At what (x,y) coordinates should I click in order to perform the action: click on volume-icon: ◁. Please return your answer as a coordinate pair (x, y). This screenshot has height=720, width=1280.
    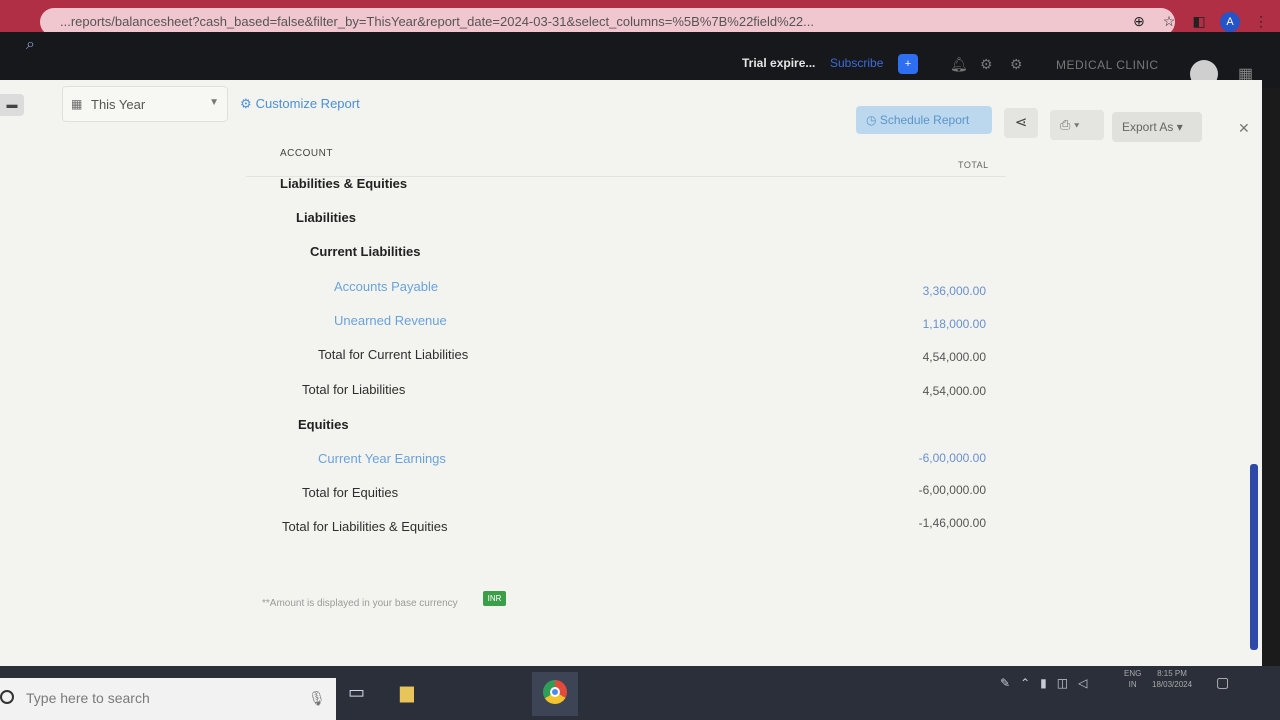
    Looking at the image, I should click on (1082, 683).